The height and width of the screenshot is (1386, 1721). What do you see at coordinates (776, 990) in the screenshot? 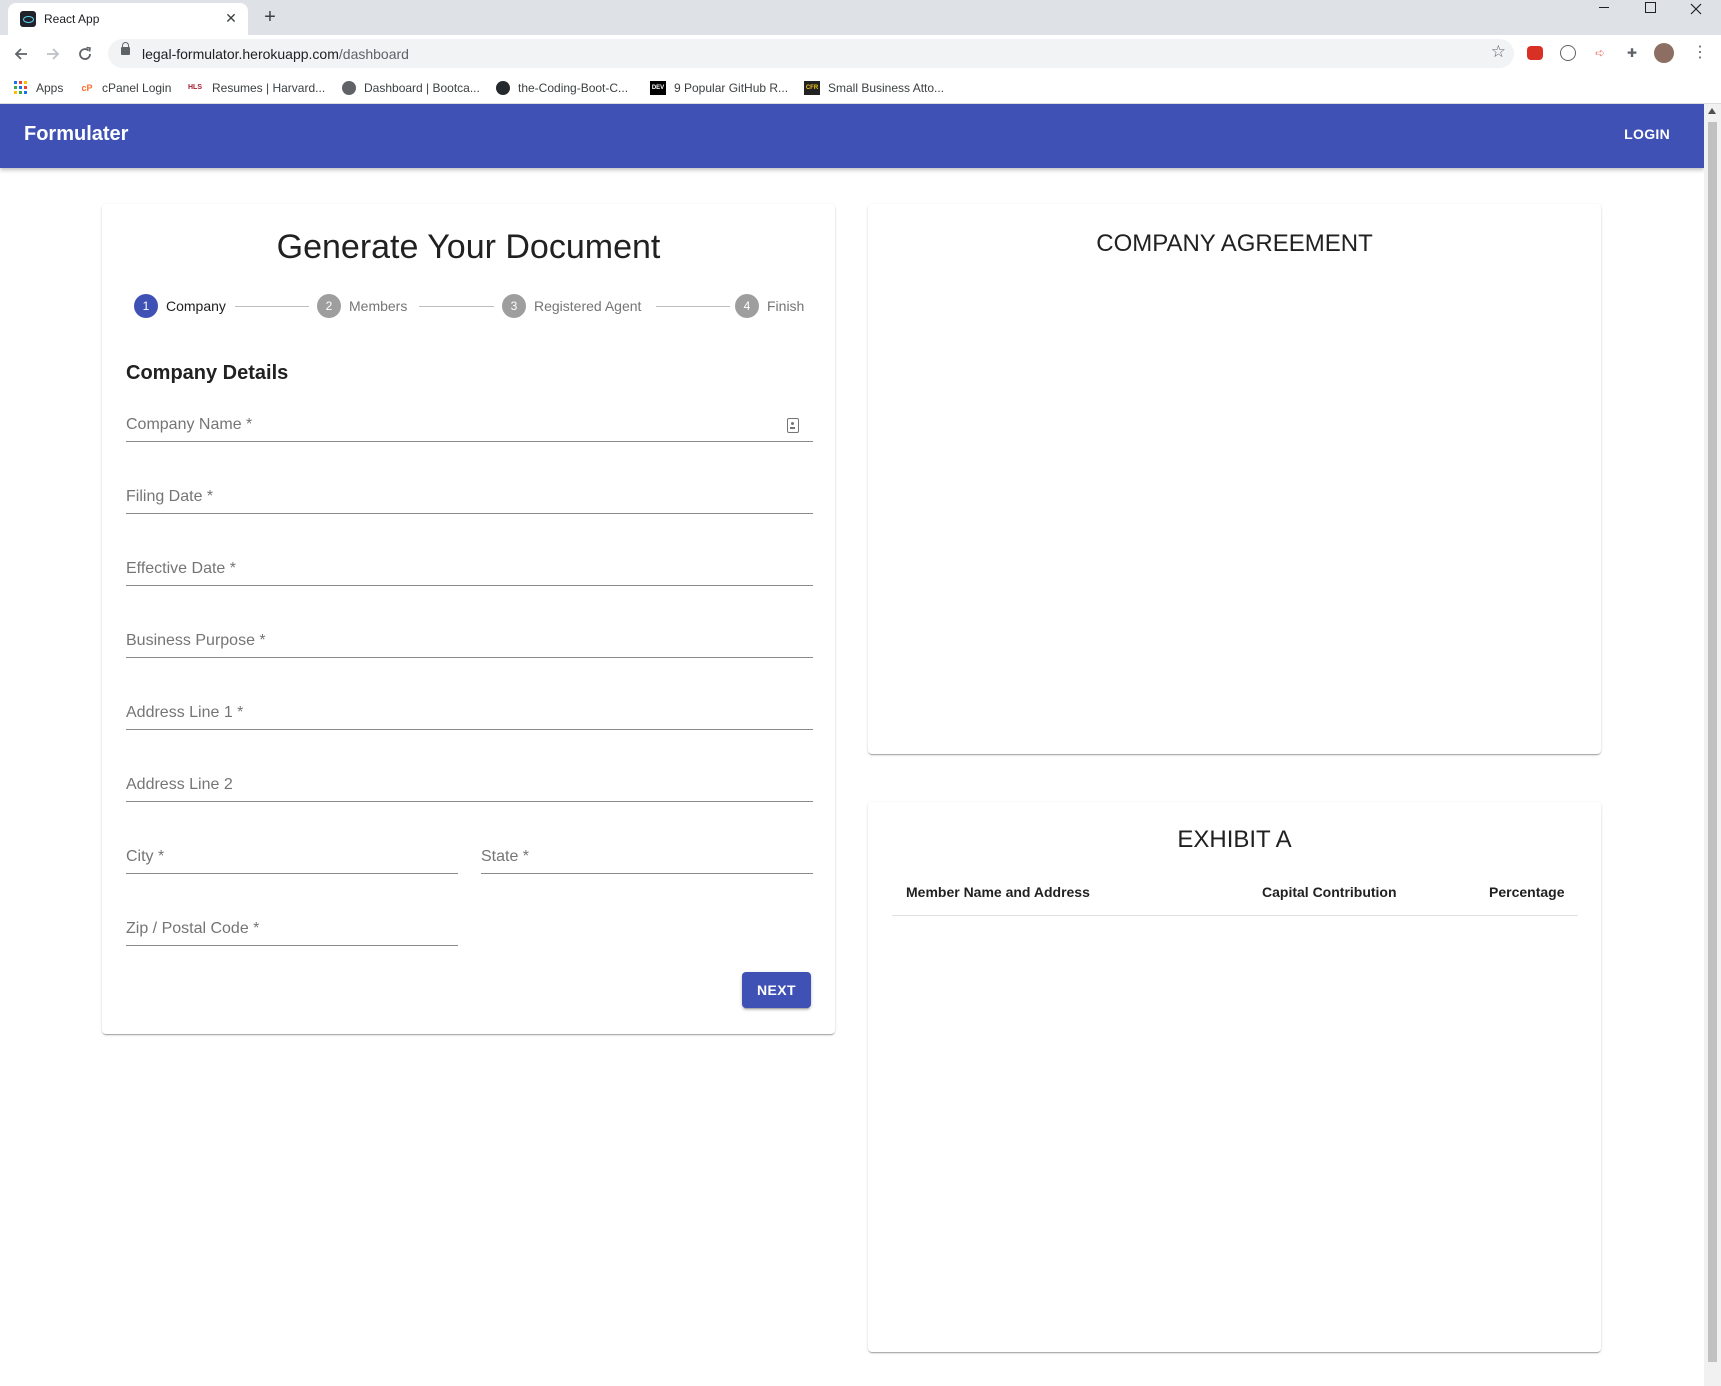
I see `next-button: NEXT` at bounding box center [776, 990].